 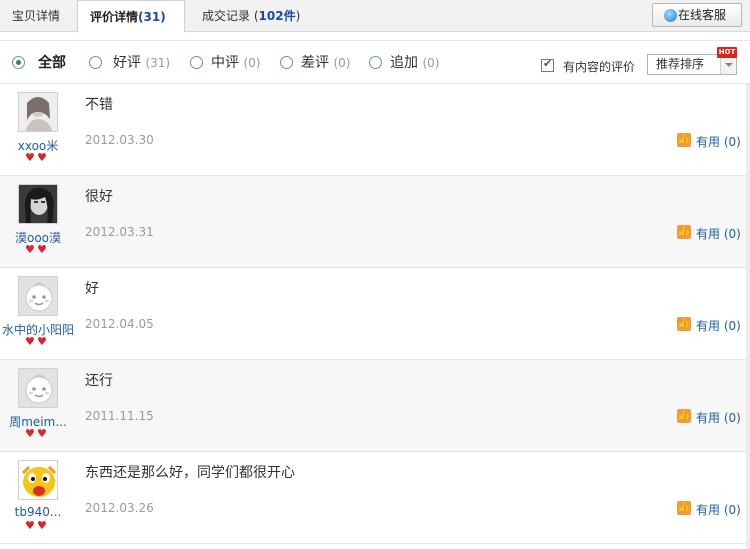 I want to click on filter-radio-appended, so click(x=375, y=62).